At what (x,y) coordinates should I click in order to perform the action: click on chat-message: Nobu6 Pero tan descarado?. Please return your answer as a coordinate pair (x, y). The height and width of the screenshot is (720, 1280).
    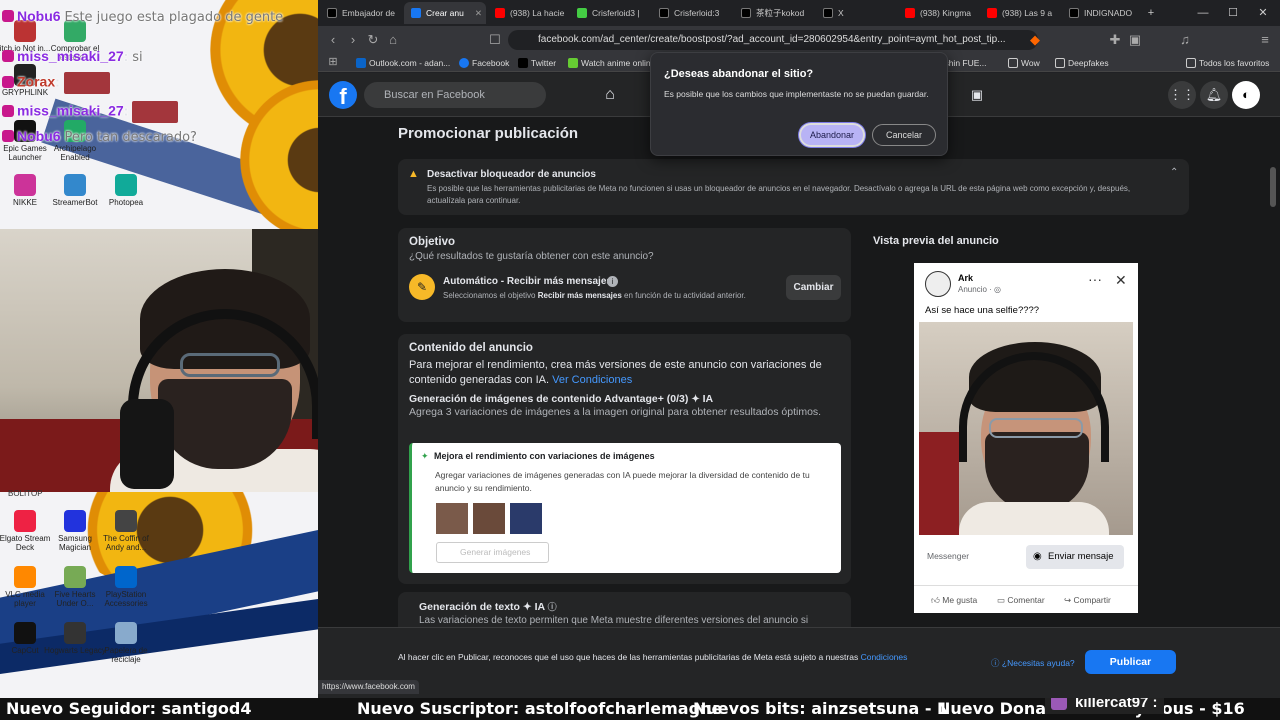
    Looking at the image, I should click on (99, 136).